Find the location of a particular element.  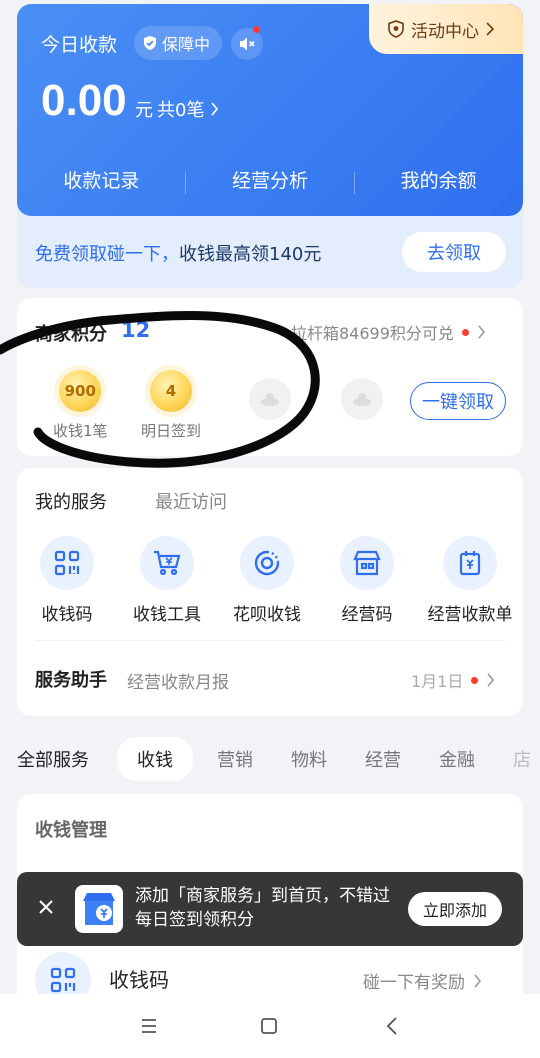

menu-nav-button is located at coordinates (149, 1028).